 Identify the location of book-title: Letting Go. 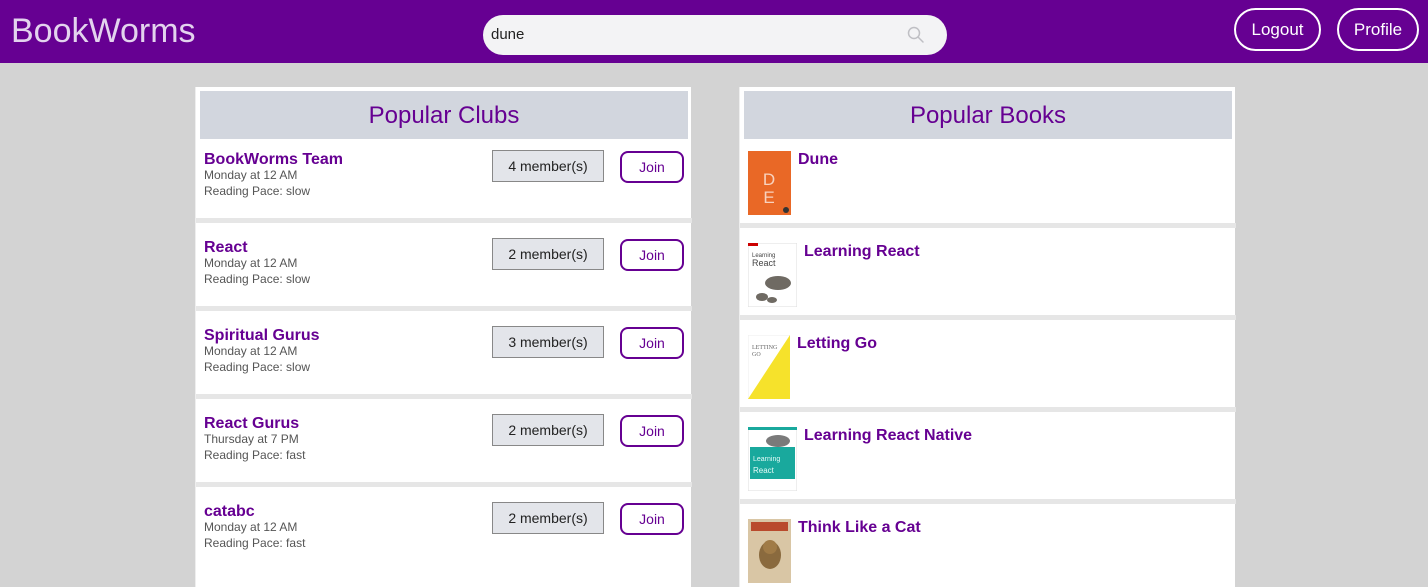
(837, 344).